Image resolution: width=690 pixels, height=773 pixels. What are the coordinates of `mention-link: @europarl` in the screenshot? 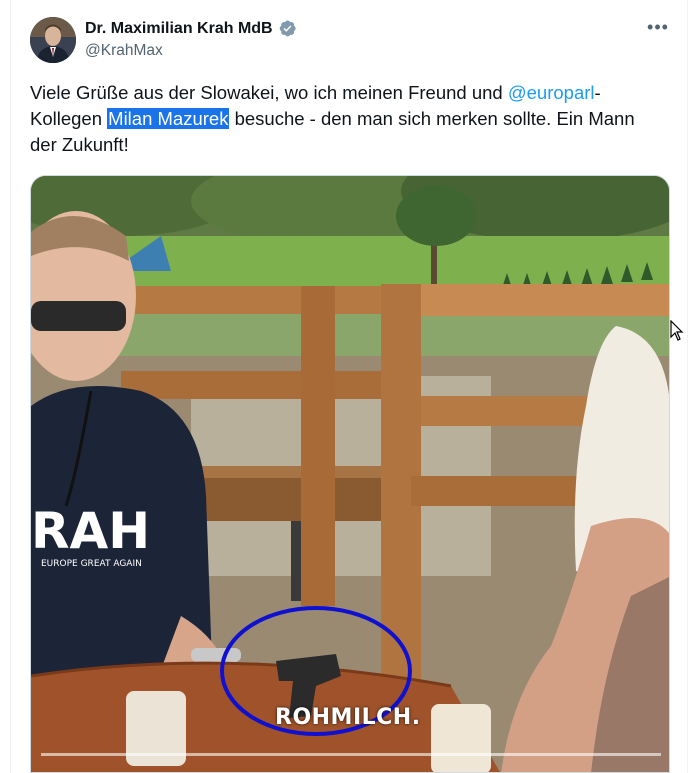 It's located at (551, 92).